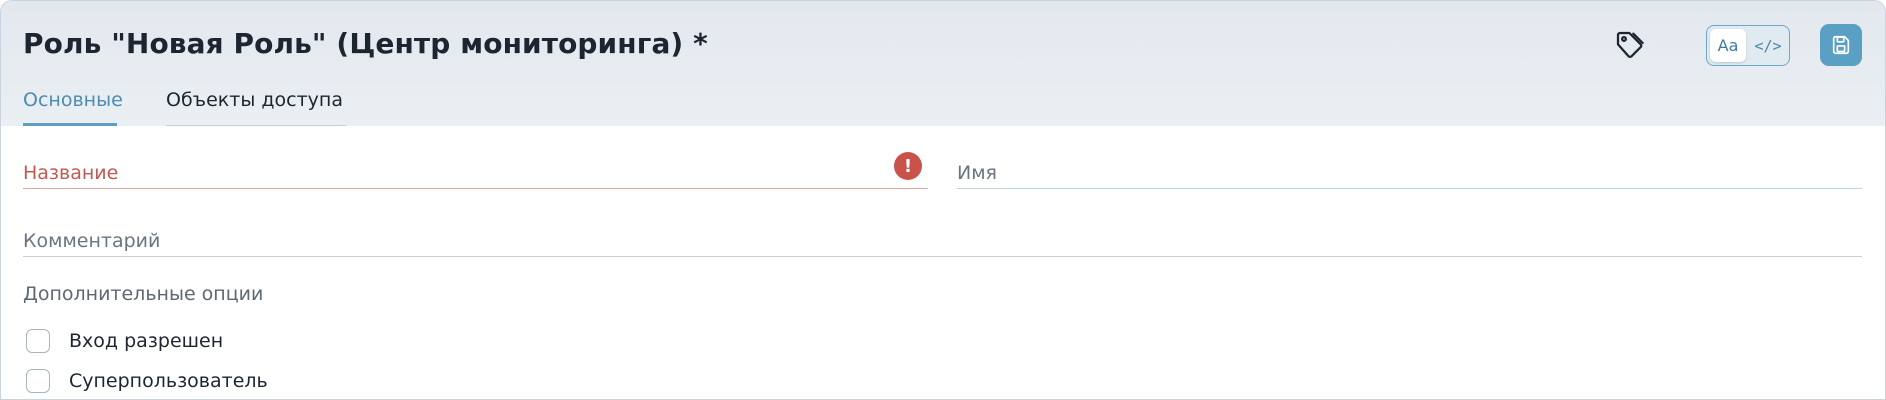 The height and width of the screenshot is (400, 1886). What do you see at coordinates (365, 43) in the screenshot?
I see `page-title: Роль "Новая Роль" (Центр мониторинга) *` at bounding box center [365, 43].